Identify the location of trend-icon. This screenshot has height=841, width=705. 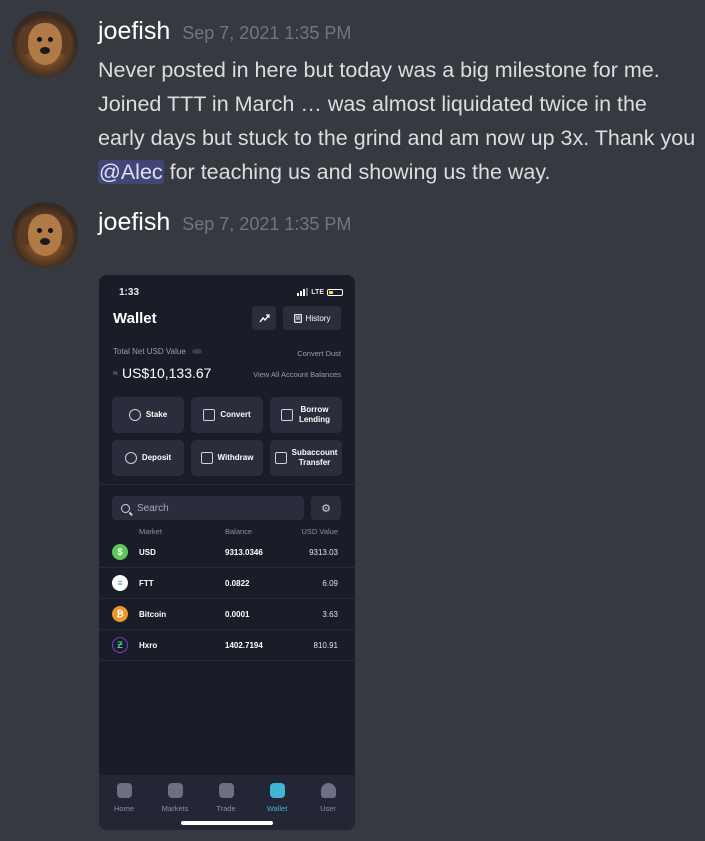
(264, 317).